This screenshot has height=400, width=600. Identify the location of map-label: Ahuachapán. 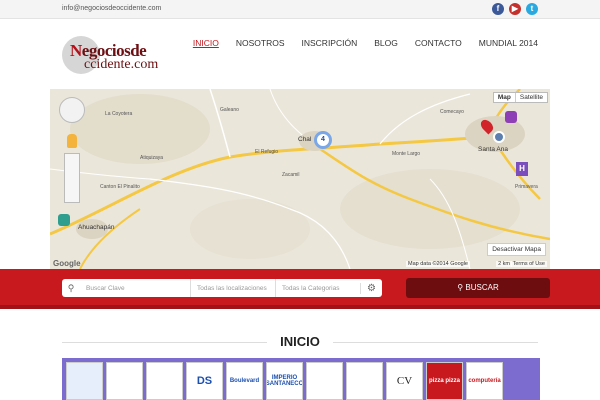
(96, 227).